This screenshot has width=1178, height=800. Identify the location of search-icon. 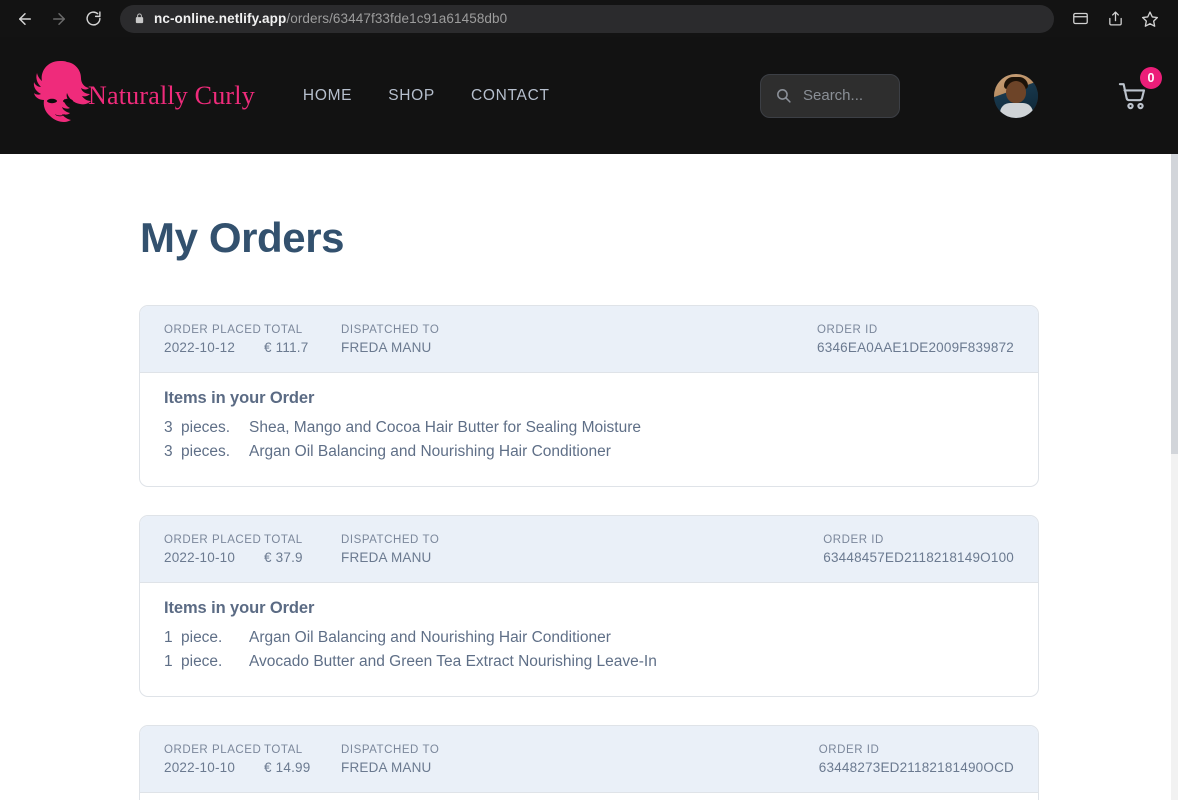
(783, 95).